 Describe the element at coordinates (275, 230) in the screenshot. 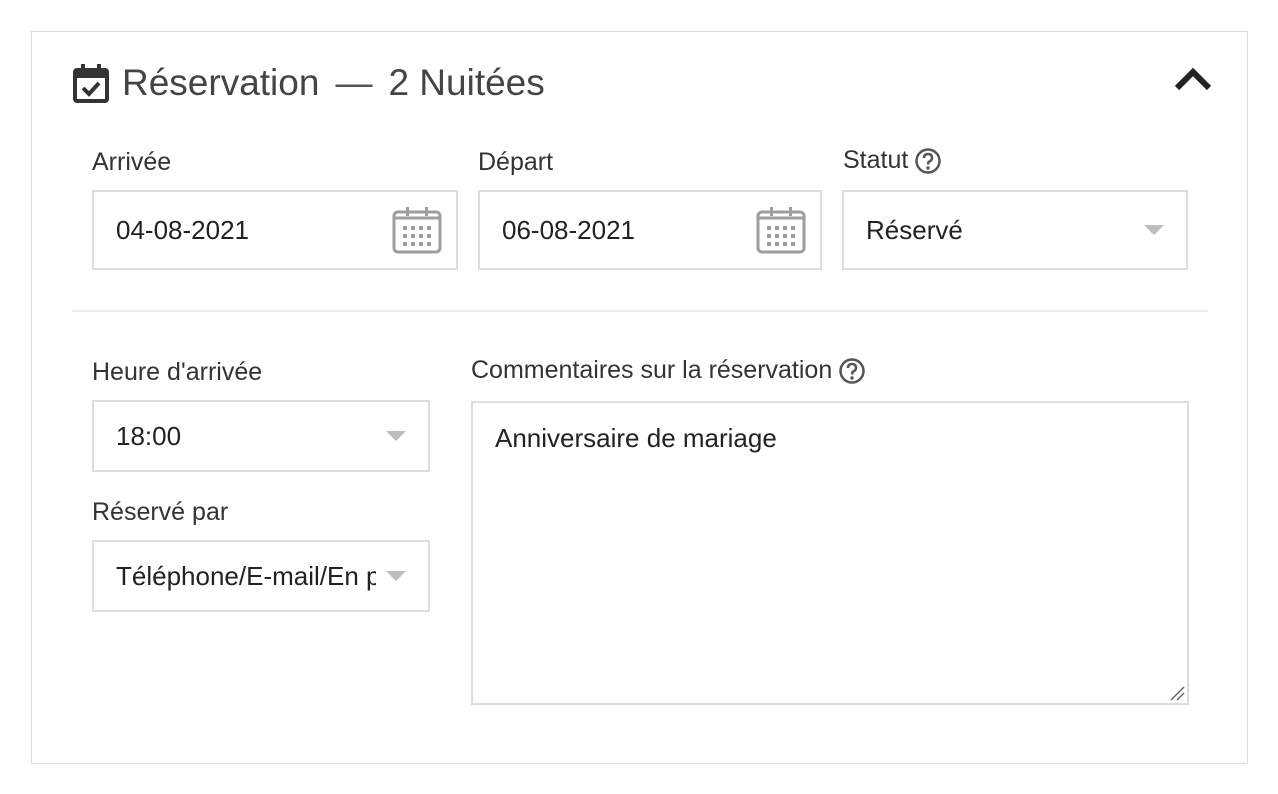

I see `arrival-date-field: 04-08-2021` at that location.